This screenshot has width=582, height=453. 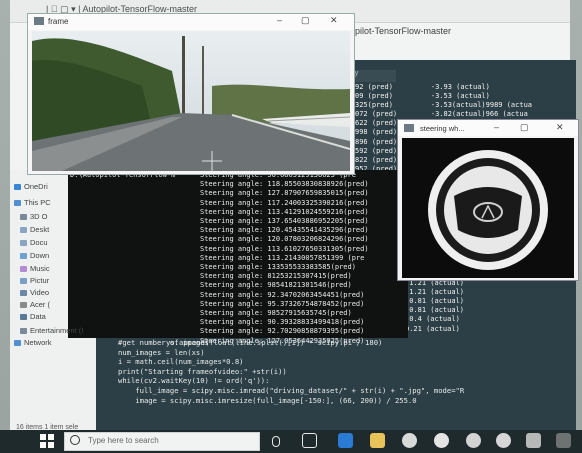 I want to click on terminal-line: Steering angle: 127.0536442935925(pred), so click(x=282, y=340).